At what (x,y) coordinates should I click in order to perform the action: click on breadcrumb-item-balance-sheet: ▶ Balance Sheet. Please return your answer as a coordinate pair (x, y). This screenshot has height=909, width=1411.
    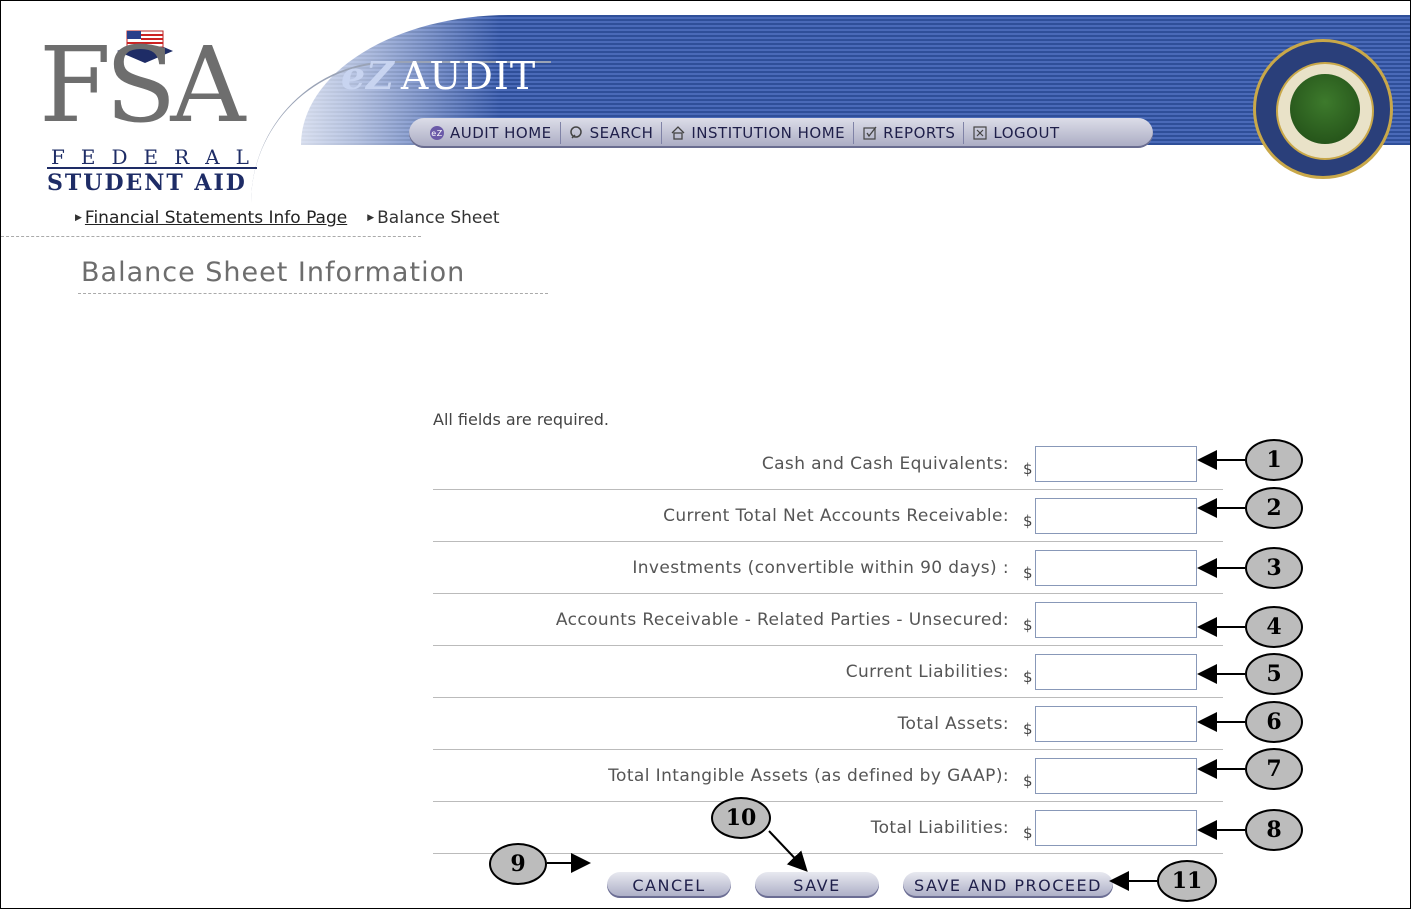
    Looking at the image, I should click on (433, 218).